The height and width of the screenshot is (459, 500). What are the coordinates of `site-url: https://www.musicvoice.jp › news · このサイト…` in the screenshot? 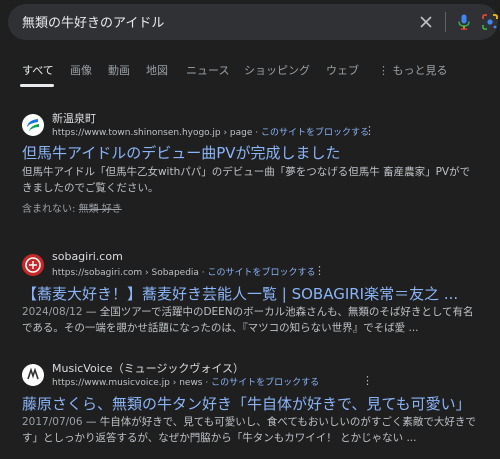 It's located at (185, 381).